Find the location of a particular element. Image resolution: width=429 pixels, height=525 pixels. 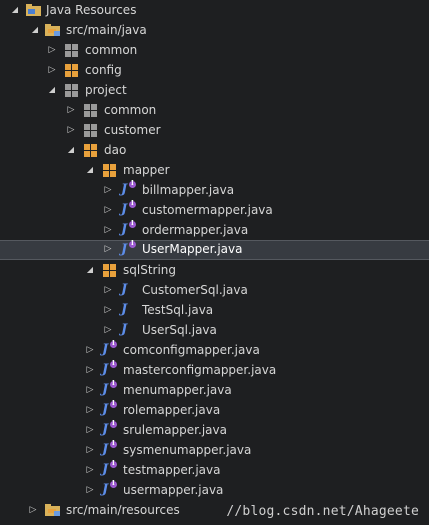

tree-node-java-file: J sysmenumapper.java is located at coordinates (214, 448).